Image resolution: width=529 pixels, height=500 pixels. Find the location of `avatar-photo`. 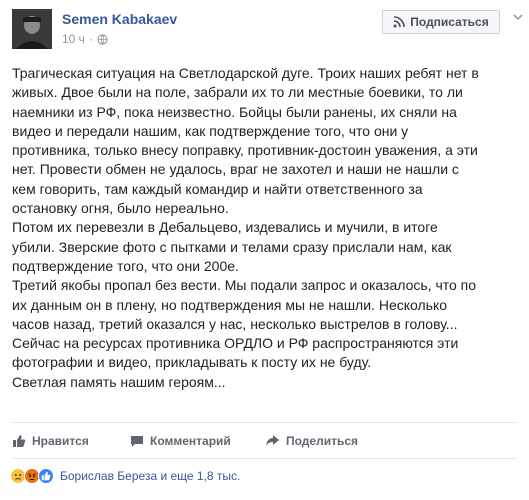

avatar-photo is located at coordinates (32, 29).